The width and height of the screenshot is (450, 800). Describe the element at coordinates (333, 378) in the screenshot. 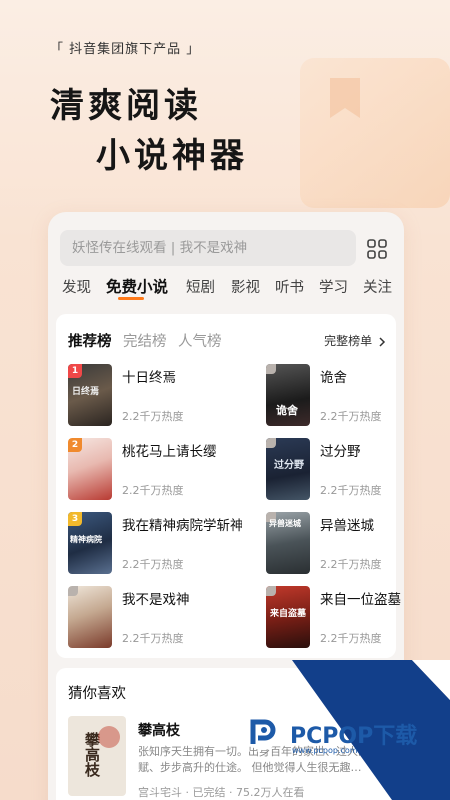

I see `book-title: 诡舍` at that location.